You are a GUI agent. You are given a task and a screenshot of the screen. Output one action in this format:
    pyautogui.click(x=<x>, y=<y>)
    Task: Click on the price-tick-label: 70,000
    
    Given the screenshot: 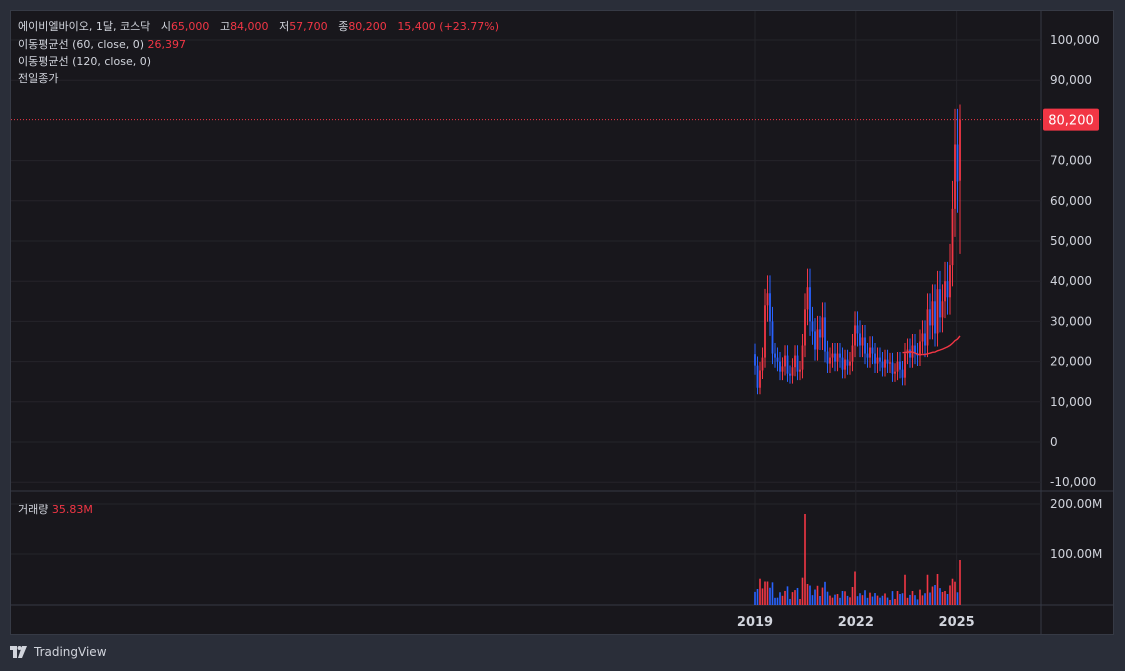 What is the action you would take?
    pyautogui.click(x=1071, y=161)
    